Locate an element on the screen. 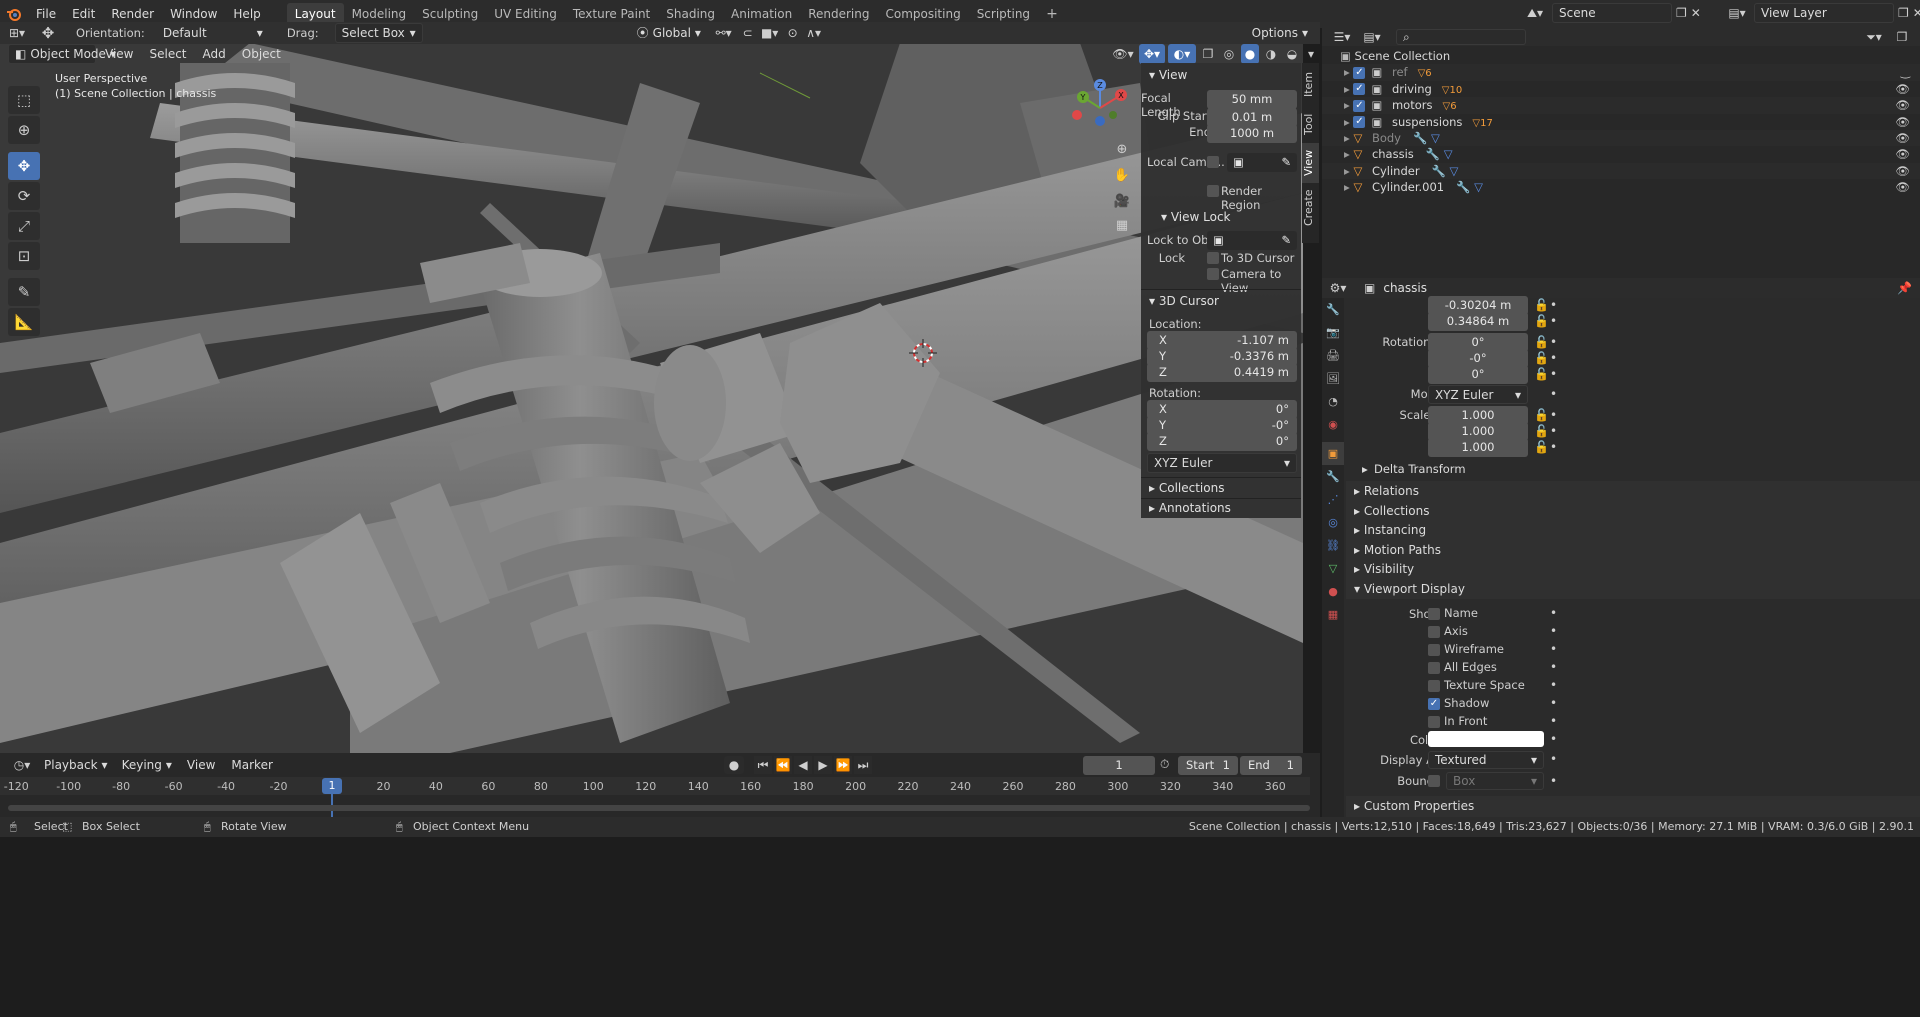  section-visibility: ▸ Visibility is located at coordinates (1633, 569).